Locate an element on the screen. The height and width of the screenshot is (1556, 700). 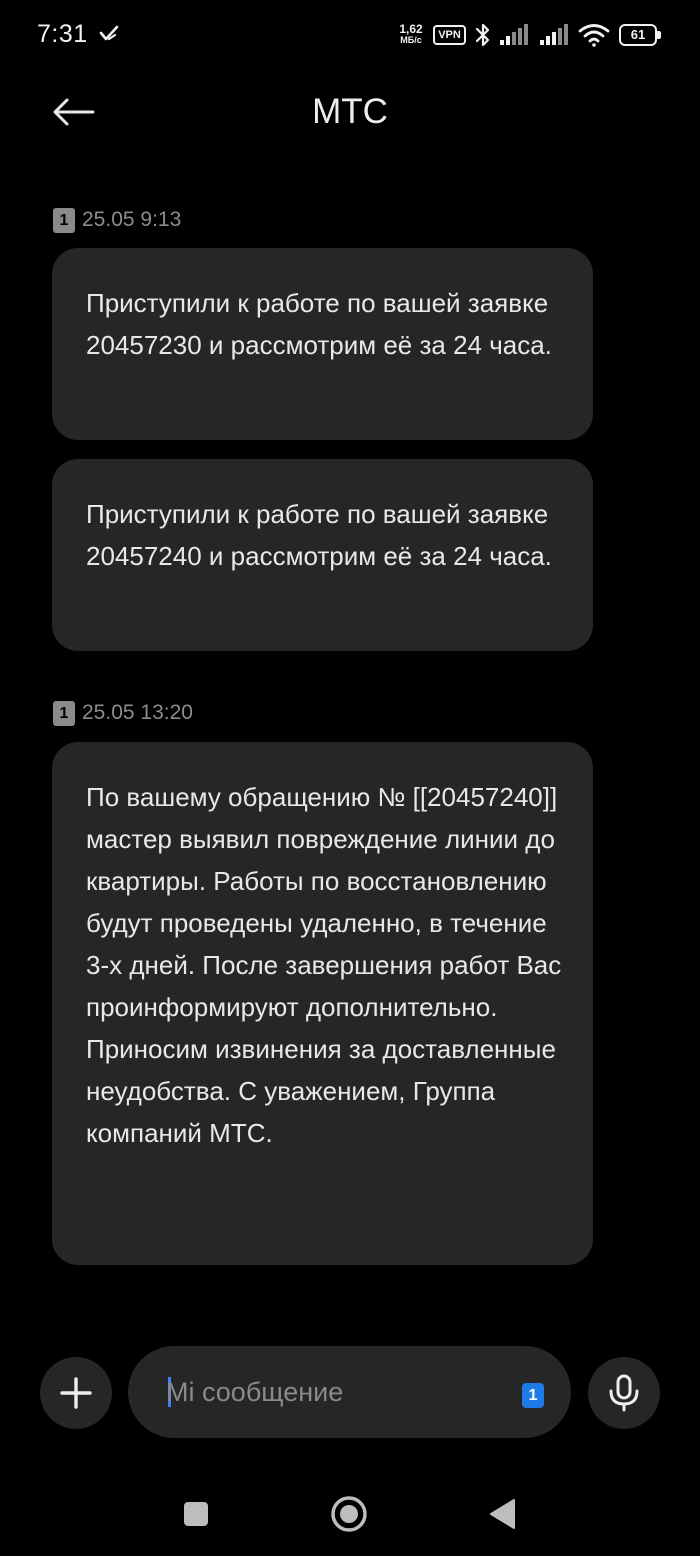
sim-select-button: 1 is located at coordinates (533, 1395).